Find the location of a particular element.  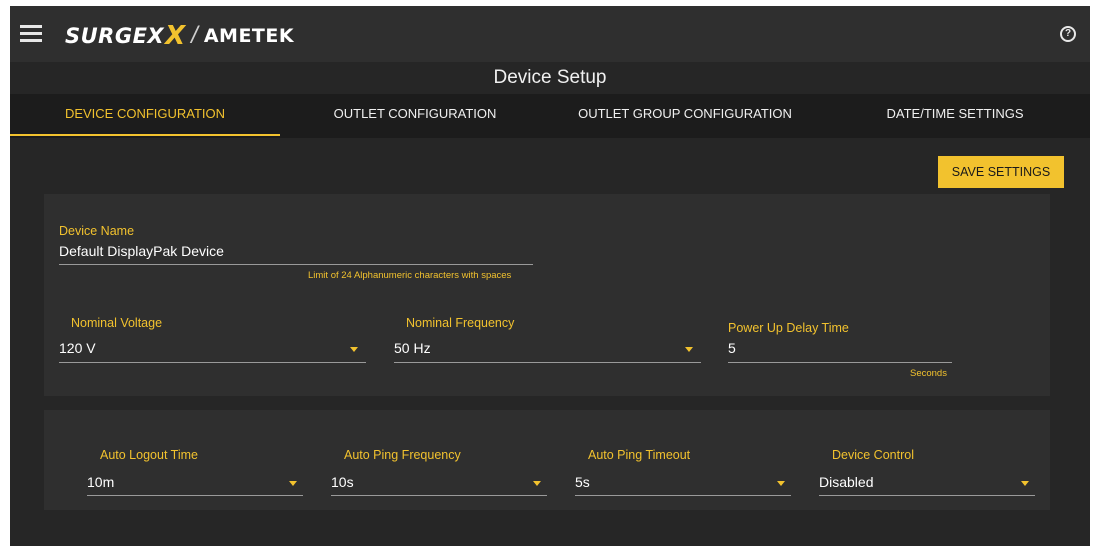

auto-ping-timeout-value: 5s is located at coordinates (582, 482).